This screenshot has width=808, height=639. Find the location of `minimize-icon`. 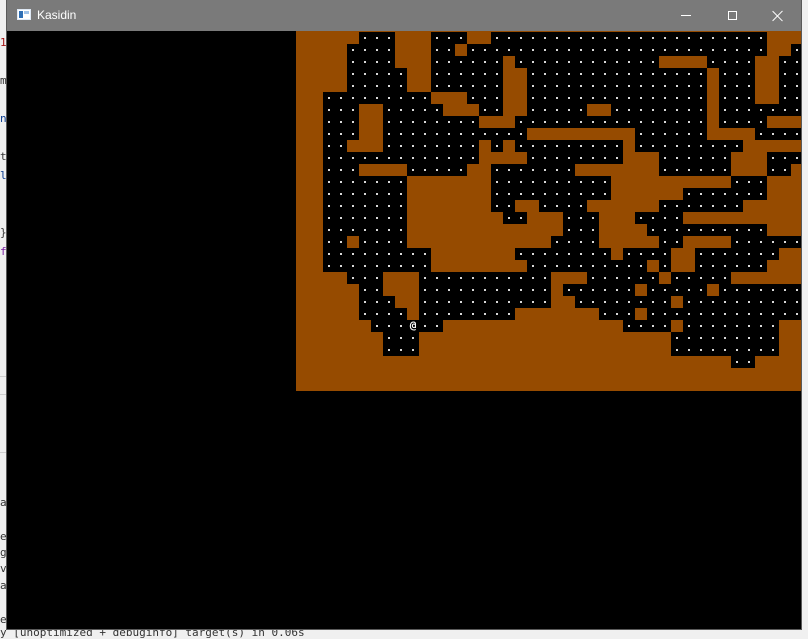

minimize-icon is located at coordinates (686, 15).